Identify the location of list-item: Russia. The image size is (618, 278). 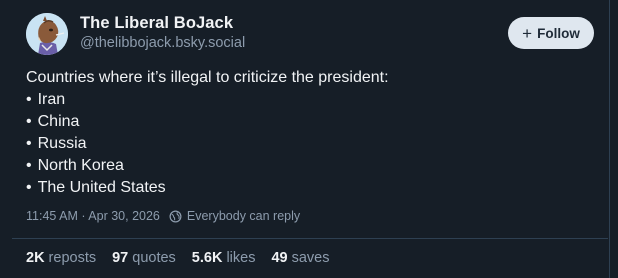
(207, 144).